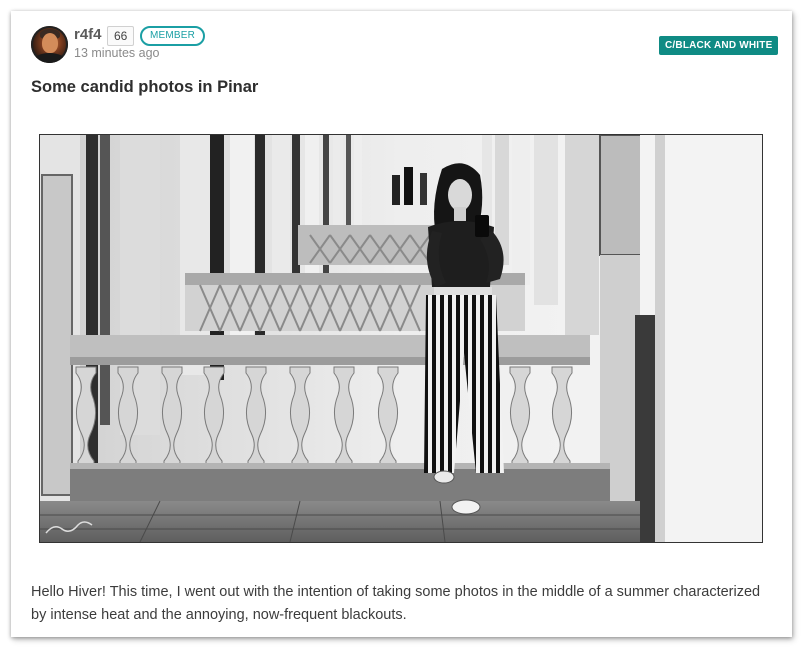 Image resolution: width=811 pixels, height=655 pixels. Describe the element at coordinates (719, 45) in the screenshot. I see `community-tag: C/BLACK AND WHITE` at that location.